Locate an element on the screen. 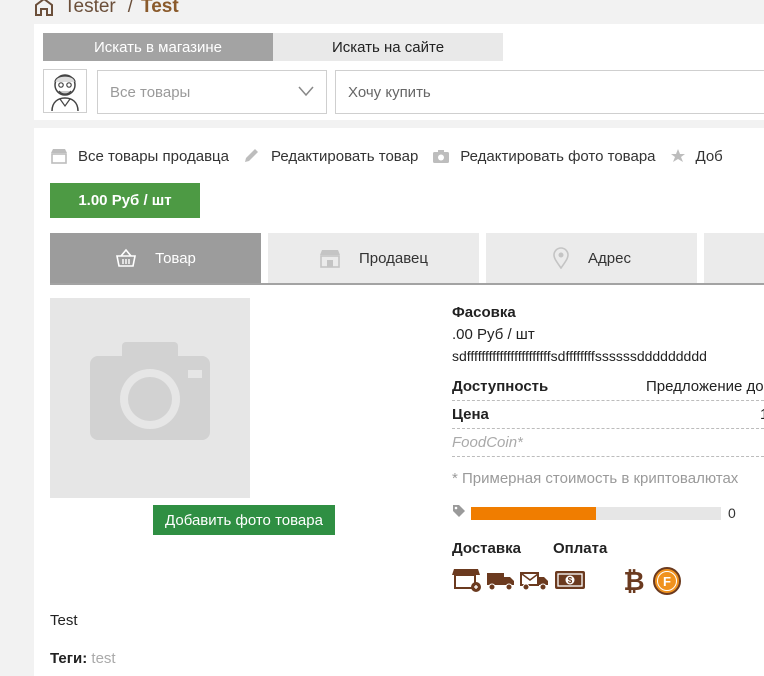 The image size is (764, 676). crypto-note: * Примерная стоимость в криптовалютах is located at coordinates (595, 478).